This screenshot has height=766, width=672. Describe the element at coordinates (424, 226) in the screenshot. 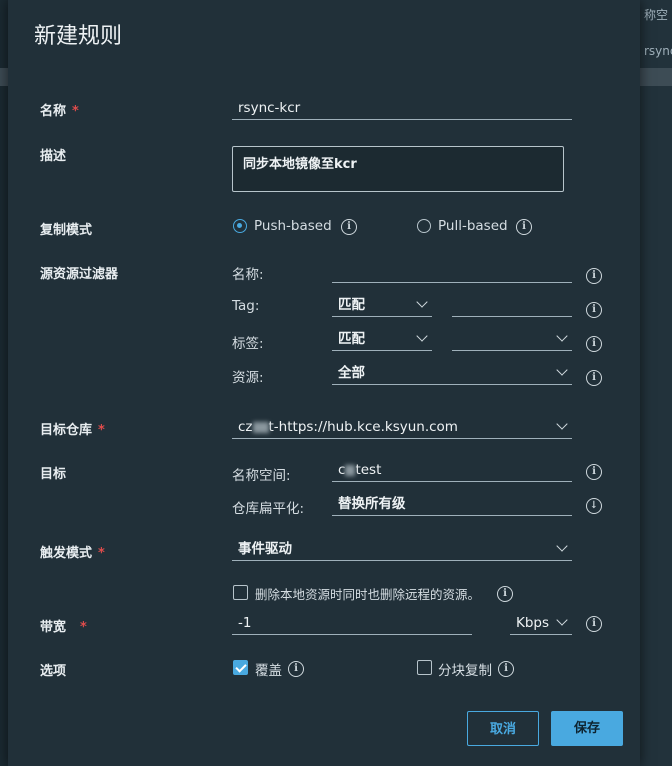

I see `pull-based-radio` at that location.